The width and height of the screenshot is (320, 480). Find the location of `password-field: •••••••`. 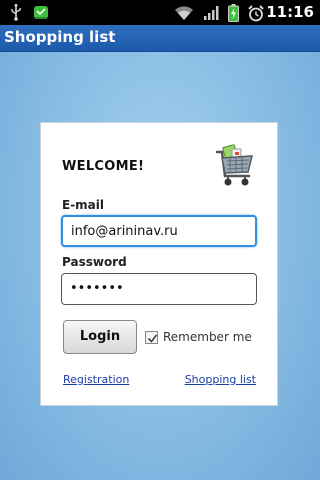

password-field: ••••••• is located at coordinates (159, 289).